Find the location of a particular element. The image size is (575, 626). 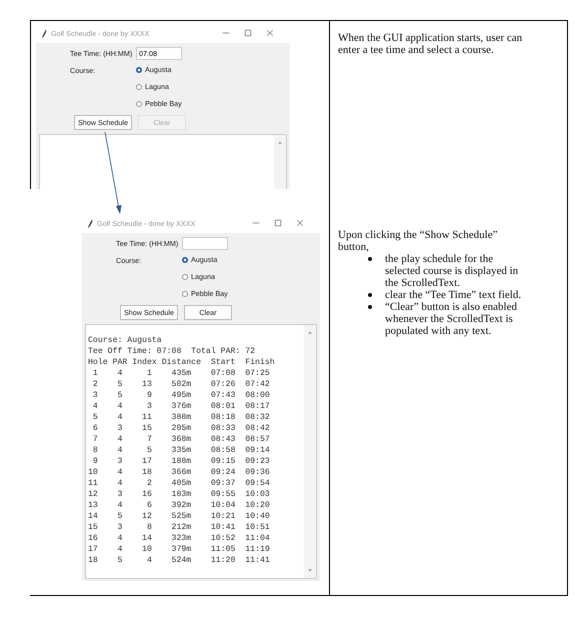

output-line: 13 4 6 392m 10:04 10:20 is located at coordinates (179, 505).